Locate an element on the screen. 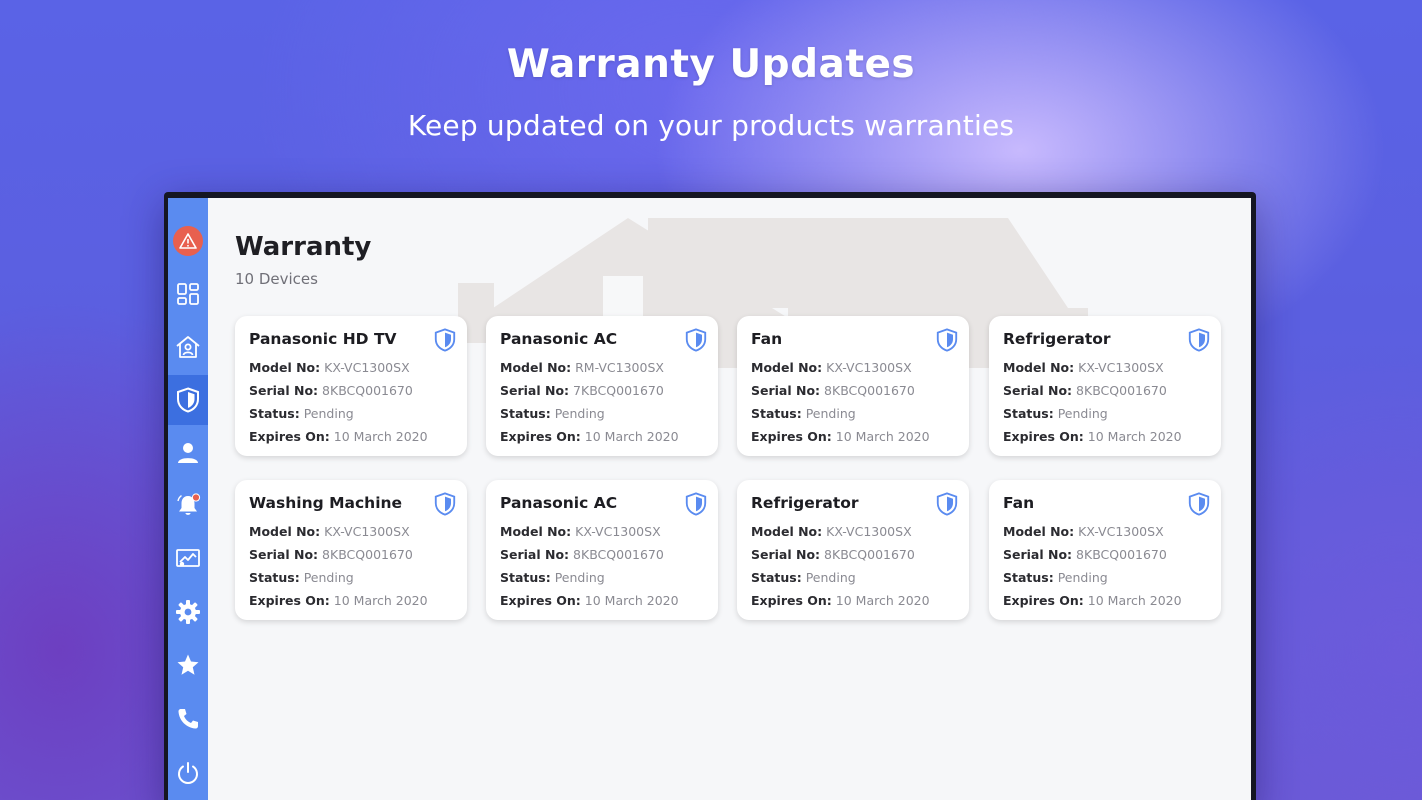  user-icon is located at coordinates (188, 453).